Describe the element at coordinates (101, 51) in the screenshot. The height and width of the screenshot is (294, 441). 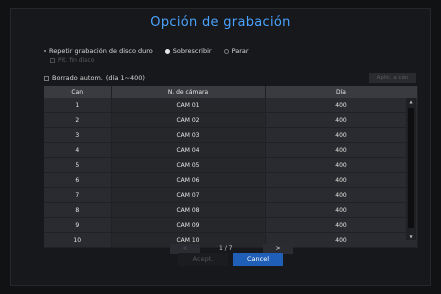
I see `repeat-recording-label: Repetir grabación de disco duro` at that location.